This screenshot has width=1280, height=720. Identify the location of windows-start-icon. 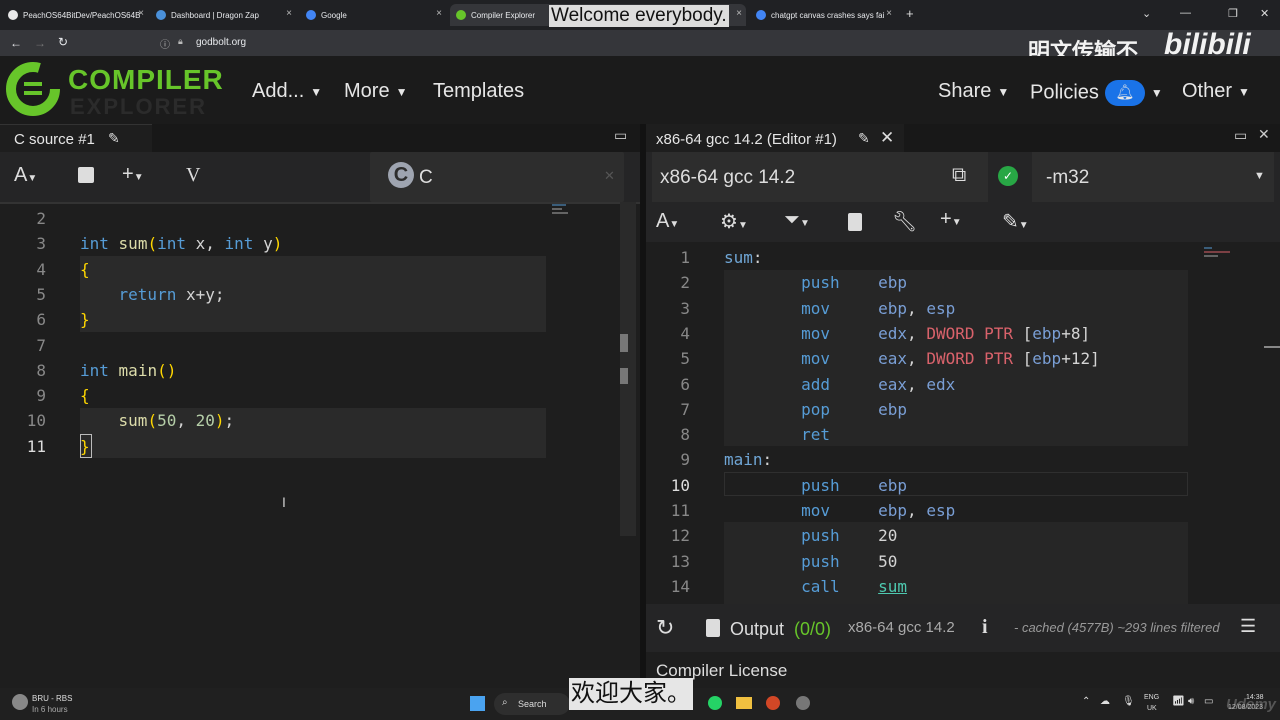
(477, 703).